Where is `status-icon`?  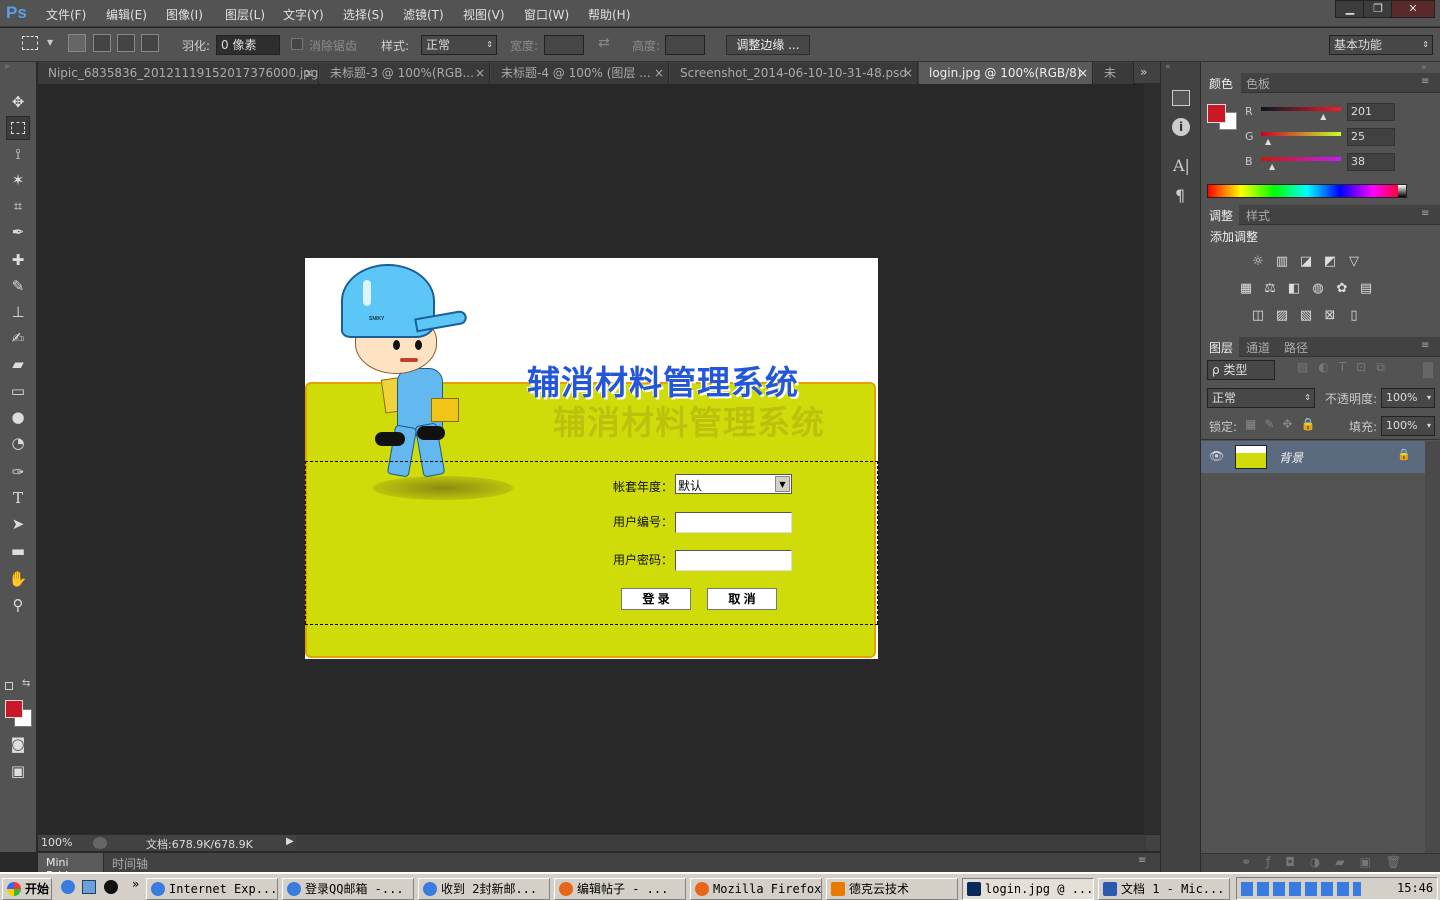
status-icon is located at coordinates (100, 843).